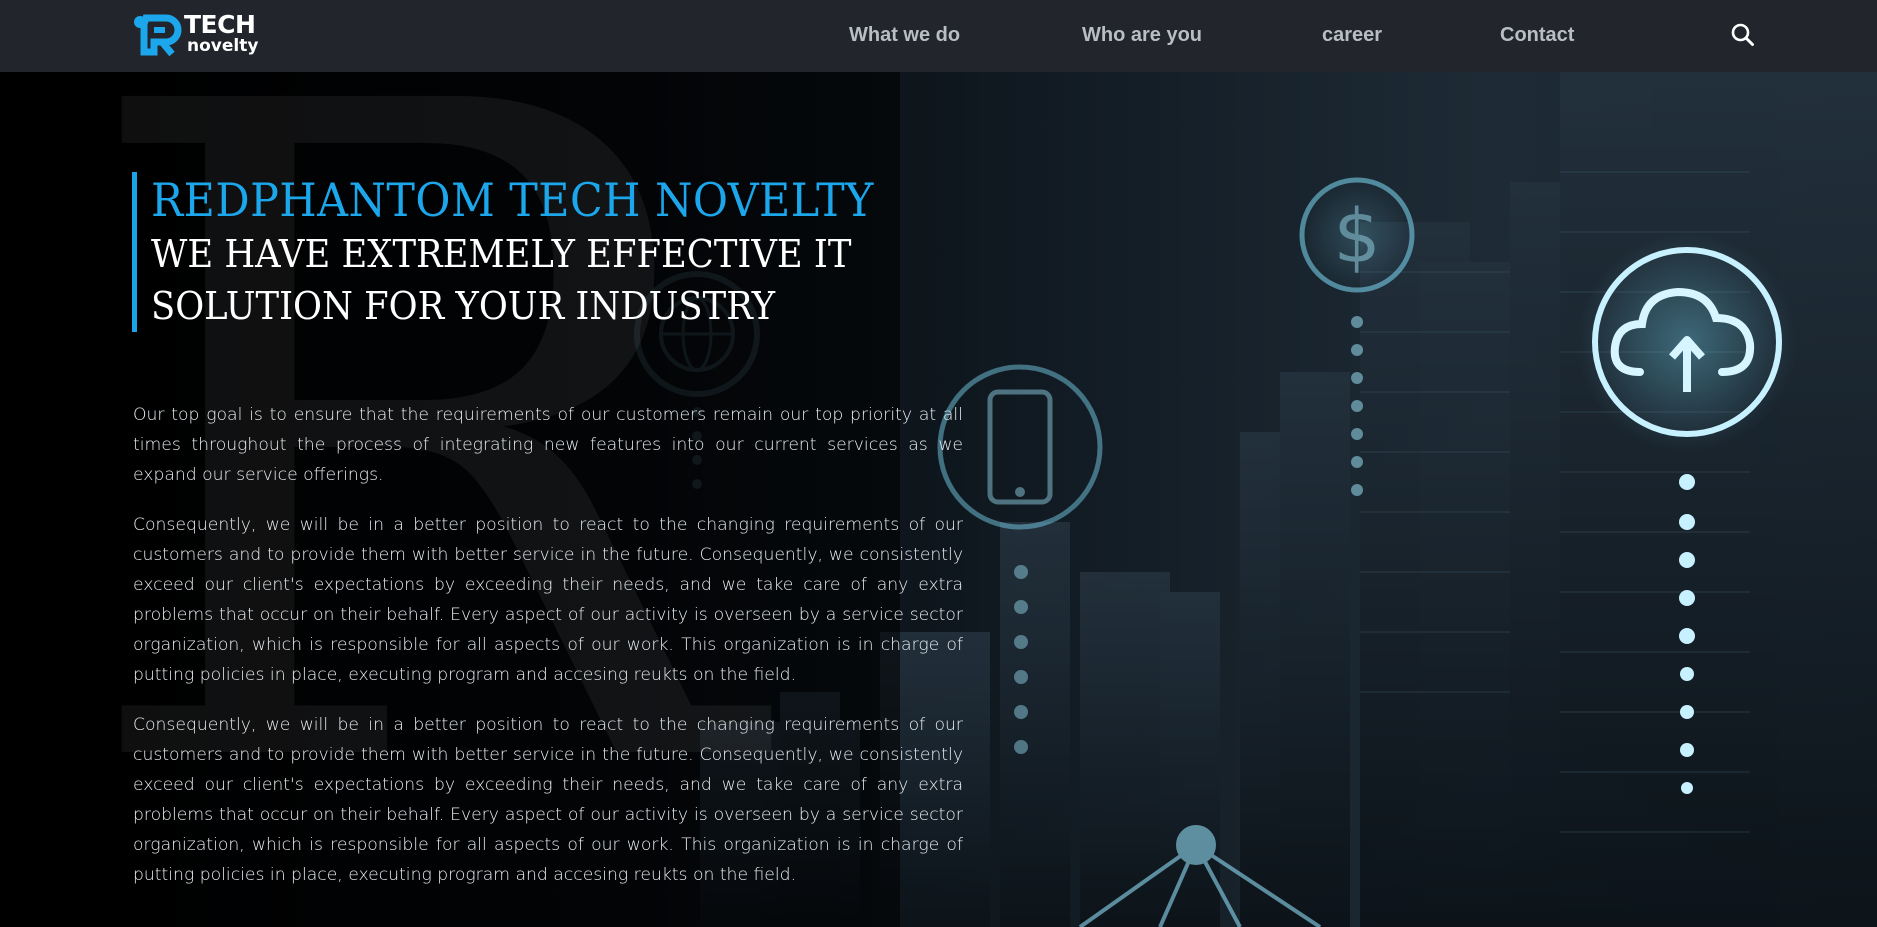 This screenshot has width=1877, height=927. I want to click on search-icon, so click(1742, 34).